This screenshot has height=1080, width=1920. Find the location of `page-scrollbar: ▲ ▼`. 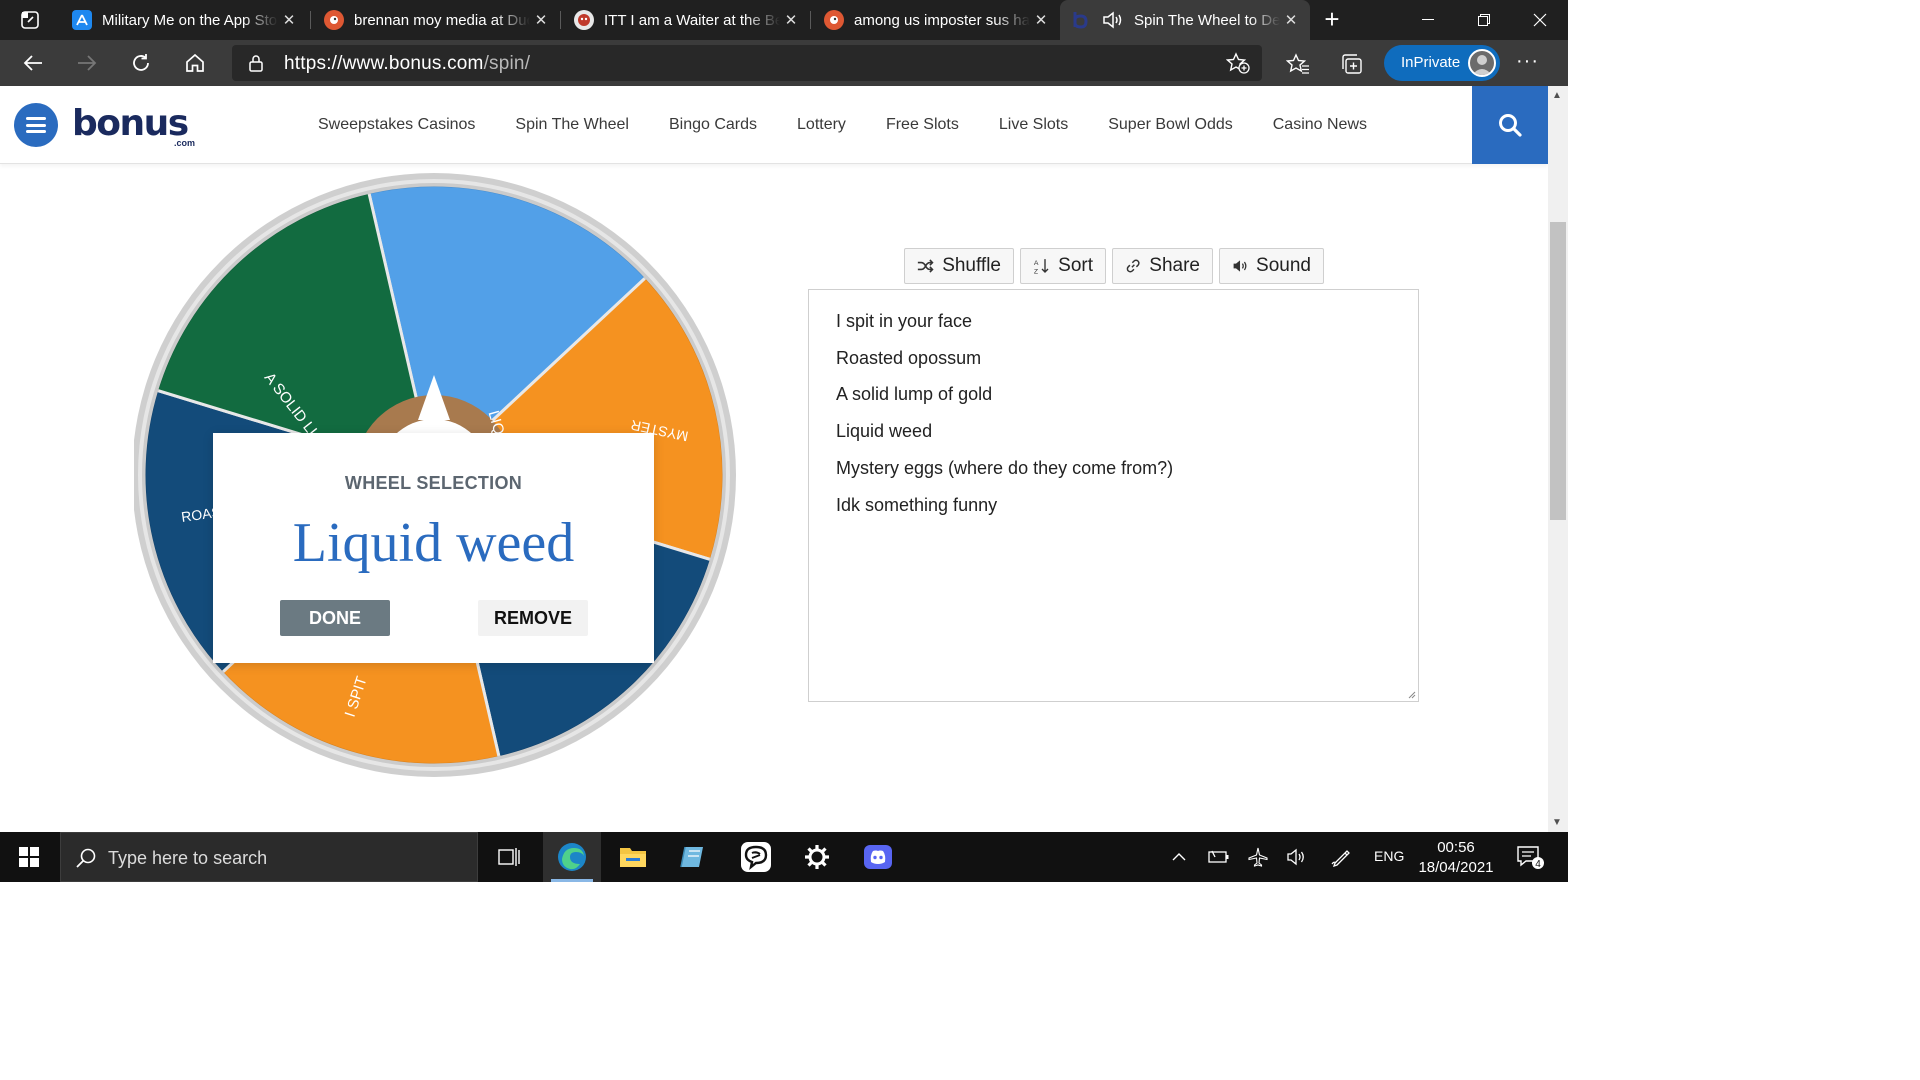

page-scrollbar: ▲ ▼ is located at coordinates (1558, 459).